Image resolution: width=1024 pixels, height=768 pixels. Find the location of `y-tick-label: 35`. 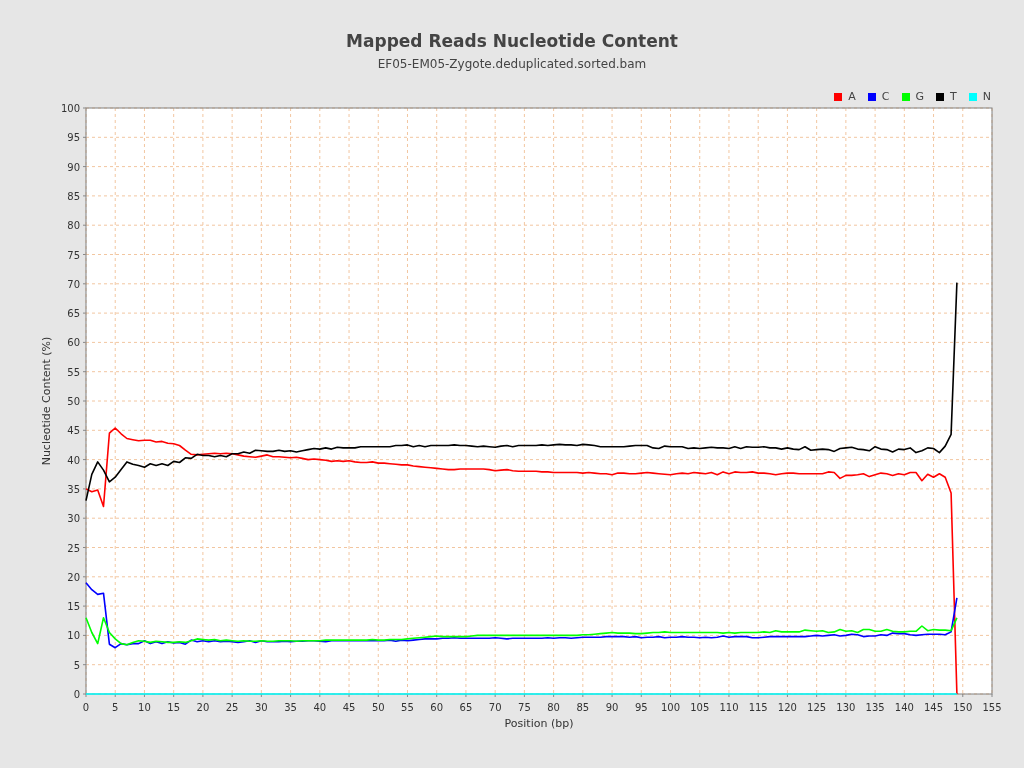

y-tick-label: 35 is located at coordinates (73, 489).